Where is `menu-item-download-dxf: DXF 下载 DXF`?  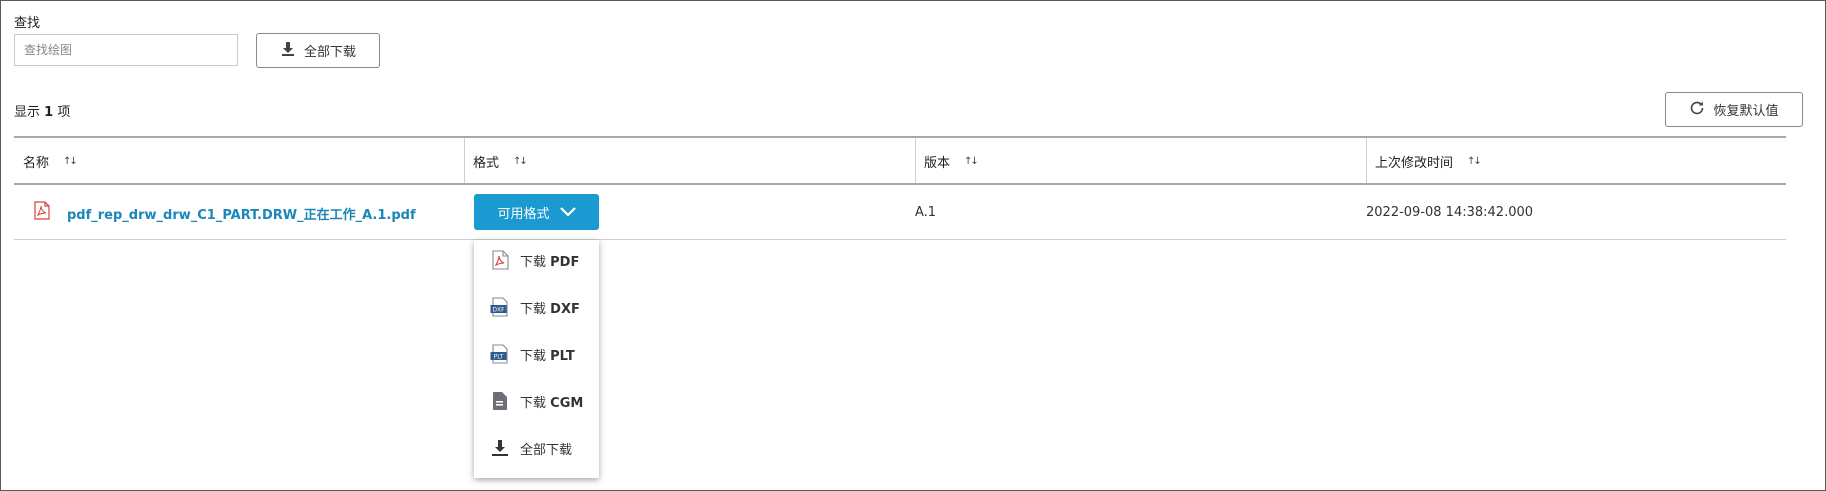 menu-item-download-dxf: DXF 下载 DXF is located at coordinates (536, 307).